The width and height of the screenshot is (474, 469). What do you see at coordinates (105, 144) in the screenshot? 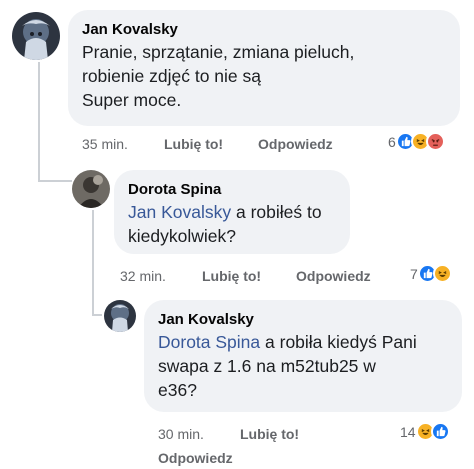
I see `timestamp: 35 min.` at bounding box center [105, 144].